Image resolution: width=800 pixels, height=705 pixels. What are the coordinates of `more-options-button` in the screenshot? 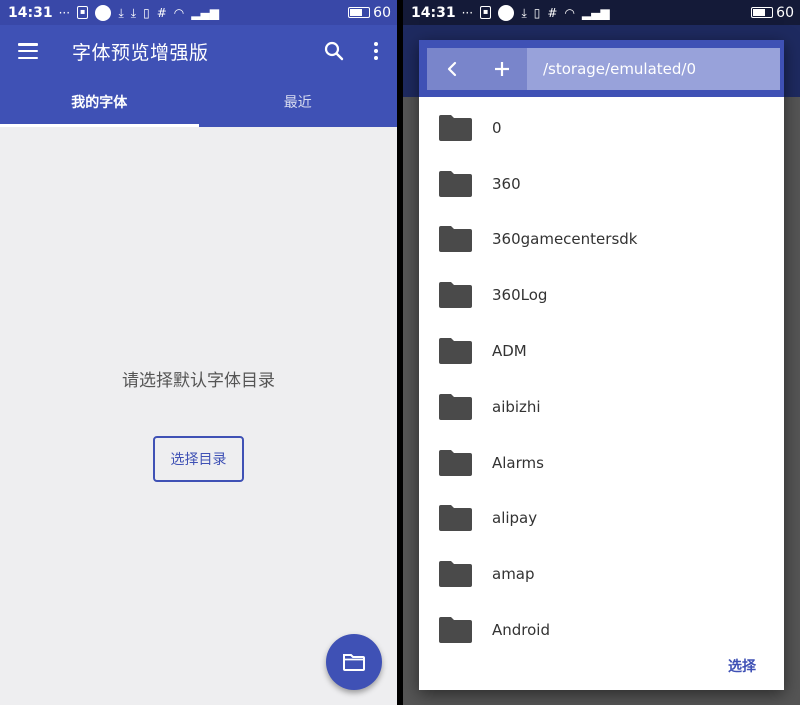 It's located at (376, 51).